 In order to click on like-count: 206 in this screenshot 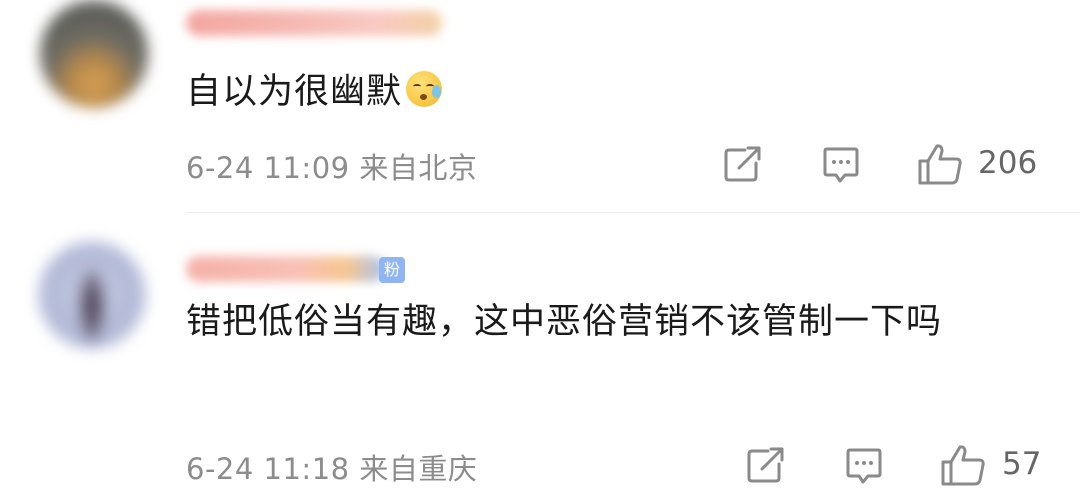, I will do `click(1008, 163)`.